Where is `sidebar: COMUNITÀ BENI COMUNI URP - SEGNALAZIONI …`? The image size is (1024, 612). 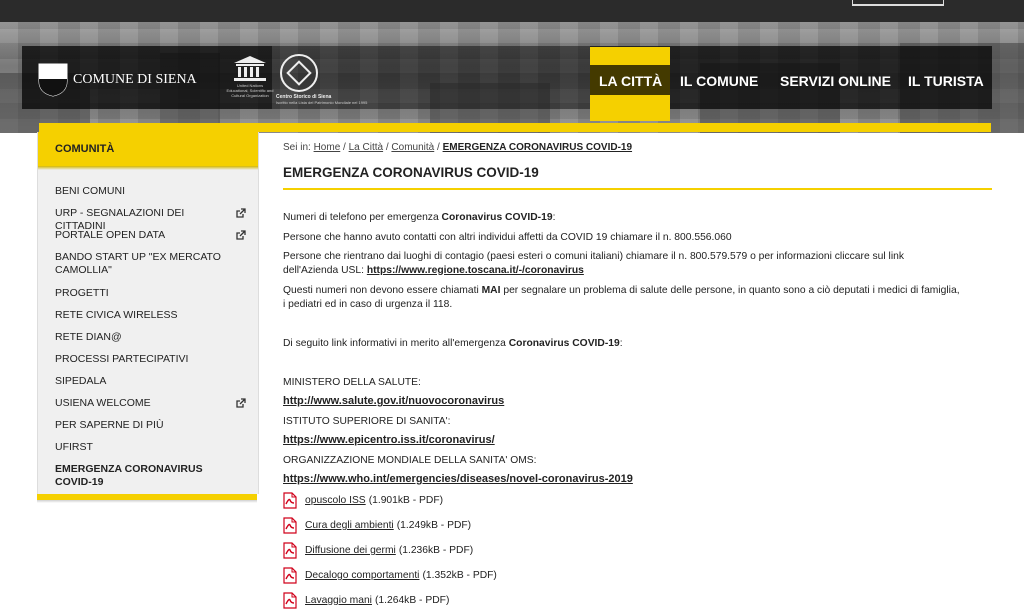
sidebar: COMUNITÀ BENI COMUNI URP - SEGNALAZIONI … is located at coordinates (148, 313).